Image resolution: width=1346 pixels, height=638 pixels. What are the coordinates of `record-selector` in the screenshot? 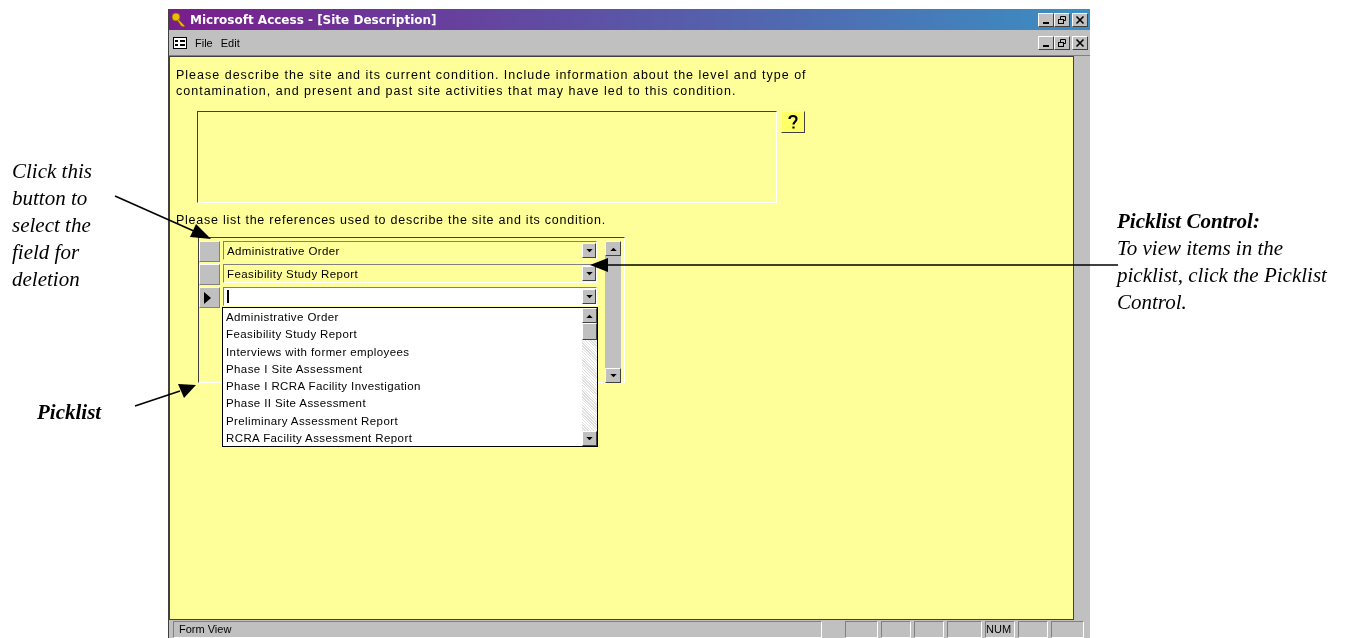 It's located at (209, 297).